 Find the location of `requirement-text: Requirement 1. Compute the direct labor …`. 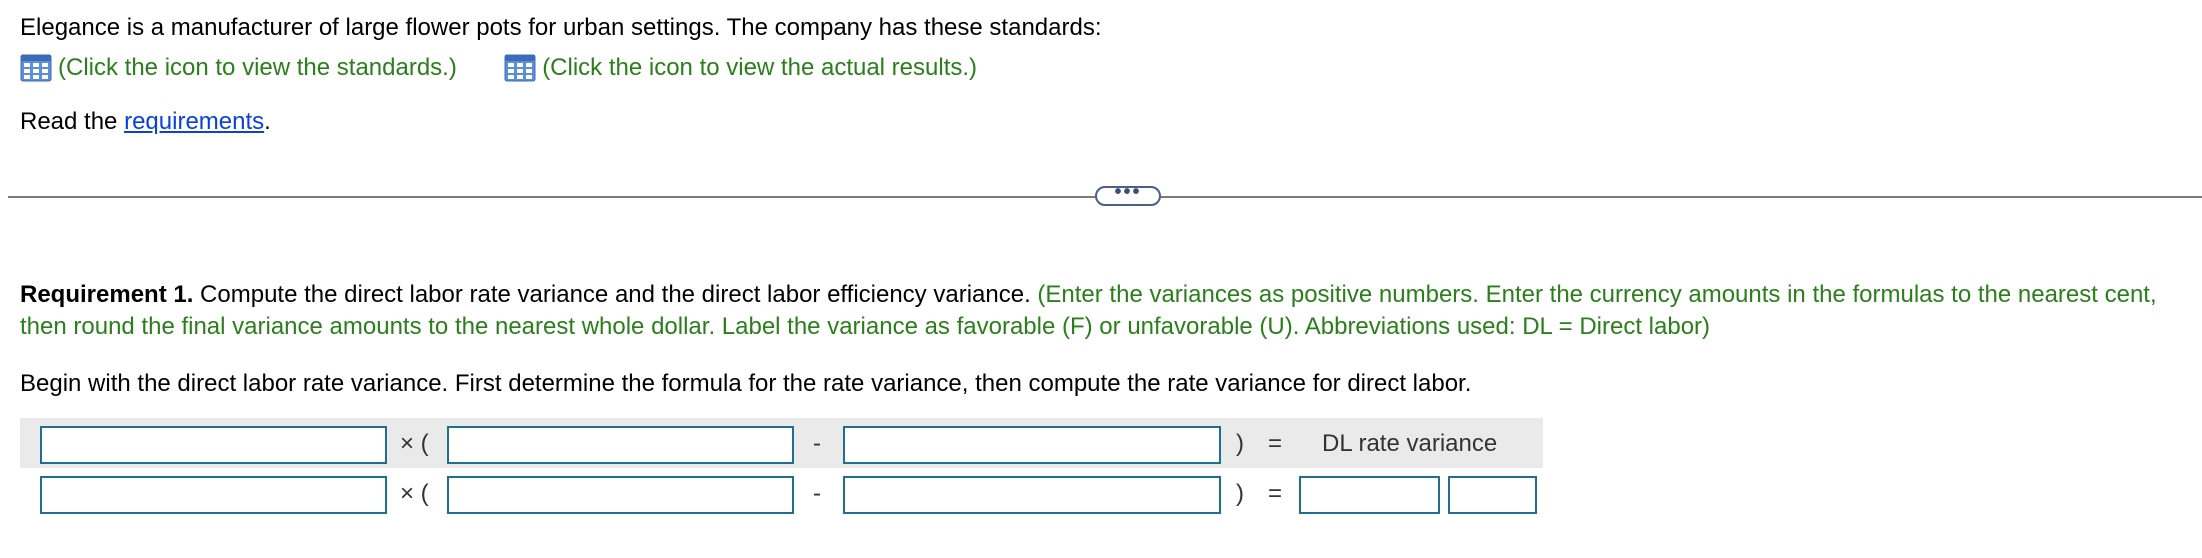

requirement-text: Requirement 1. Compute the direct labor … is located at coordinates (1105, 311).